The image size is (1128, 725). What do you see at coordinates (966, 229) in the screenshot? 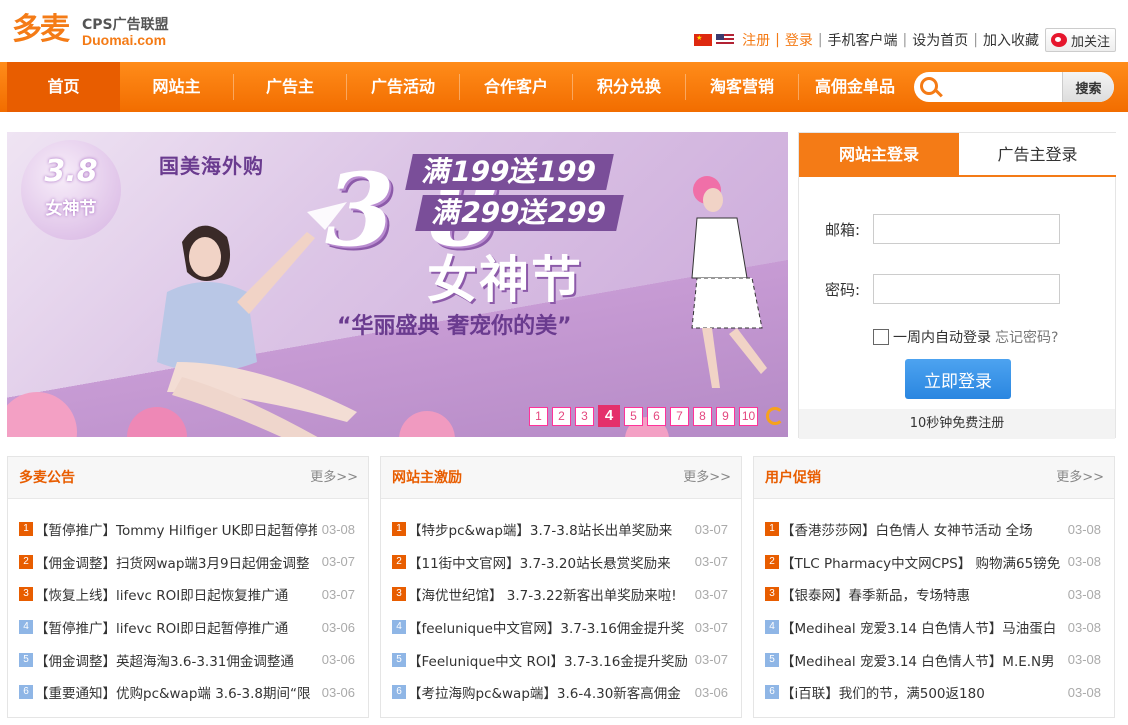
I see `email-field` at bounding box center [966, 229].